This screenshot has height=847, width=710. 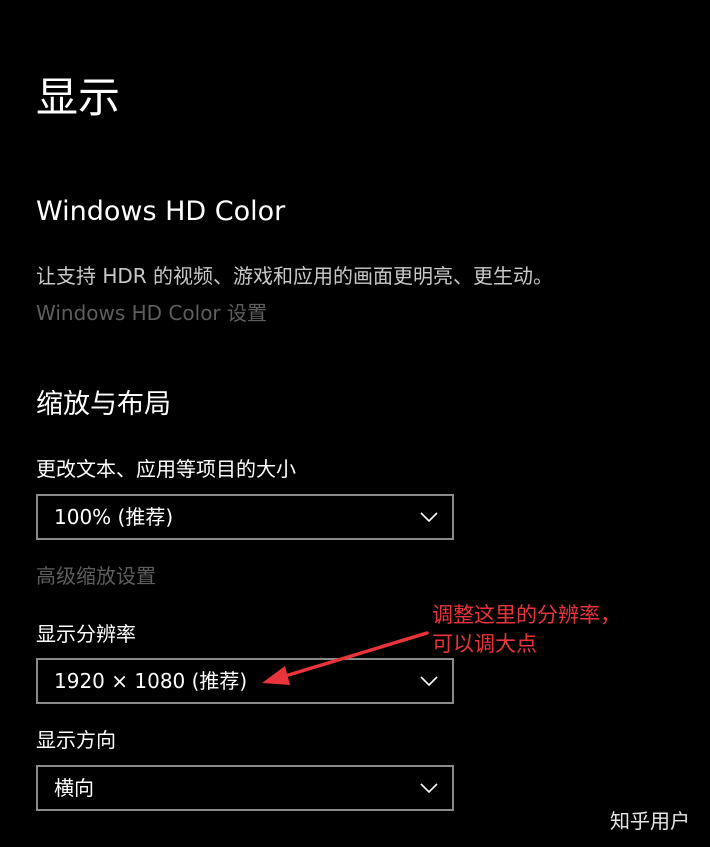 What do you see at coordinates (151, 681) in the screenshot?
I see `resolution-dropdown-value: 1920 × 1080 (推荐)` at bounding box center [151, 681].